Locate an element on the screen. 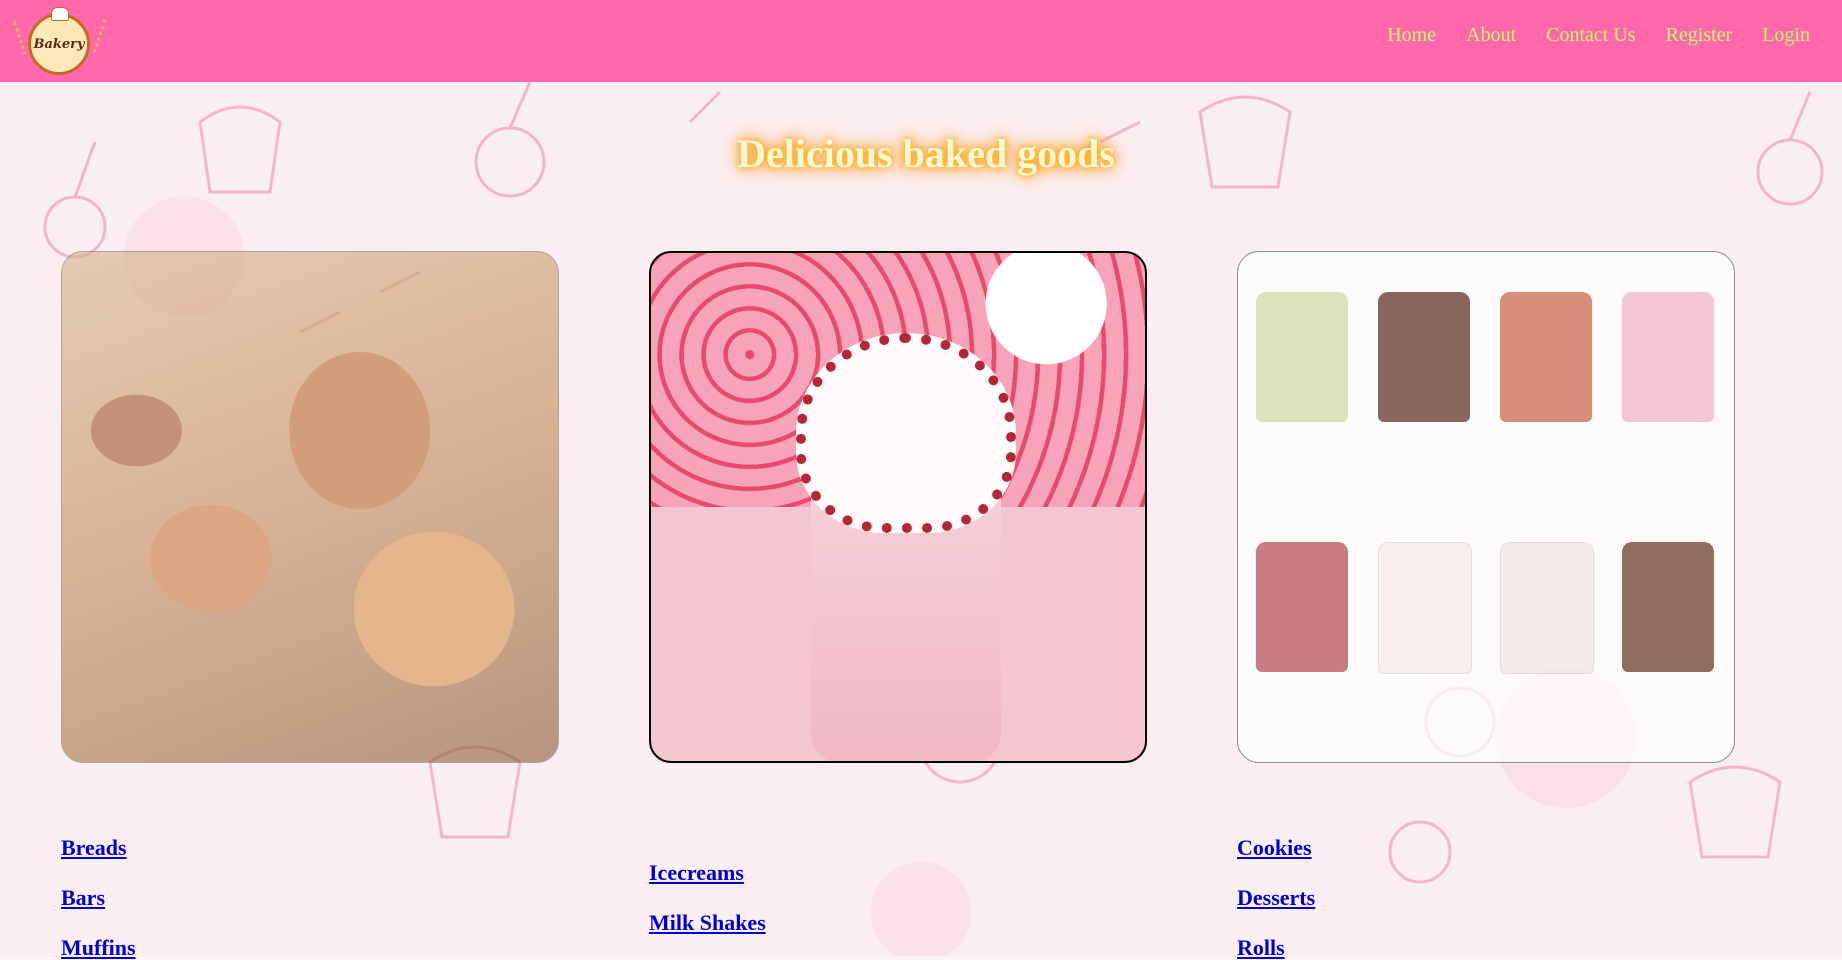  logo-text: Bakery is located at coordinates (59, 44).